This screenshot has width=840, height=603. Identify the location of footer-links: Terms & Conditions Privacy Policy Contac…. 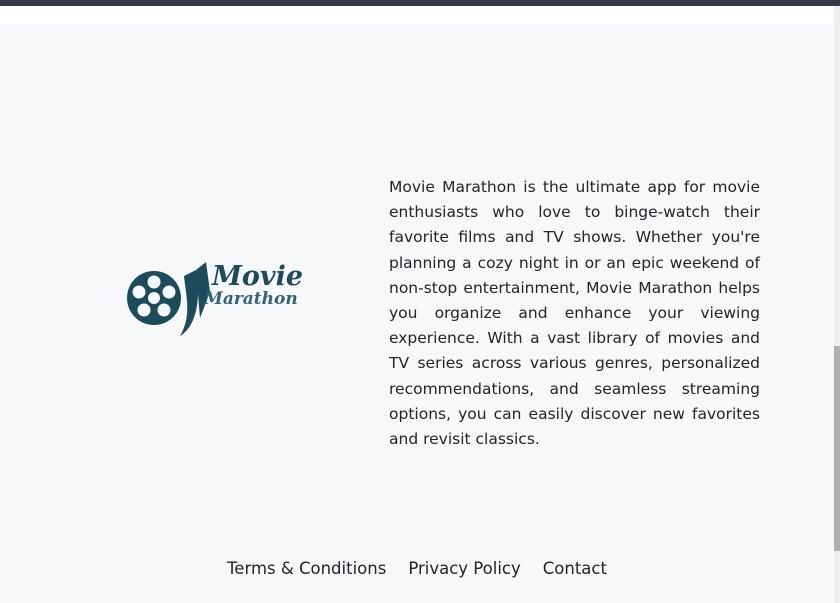
(417, 569).